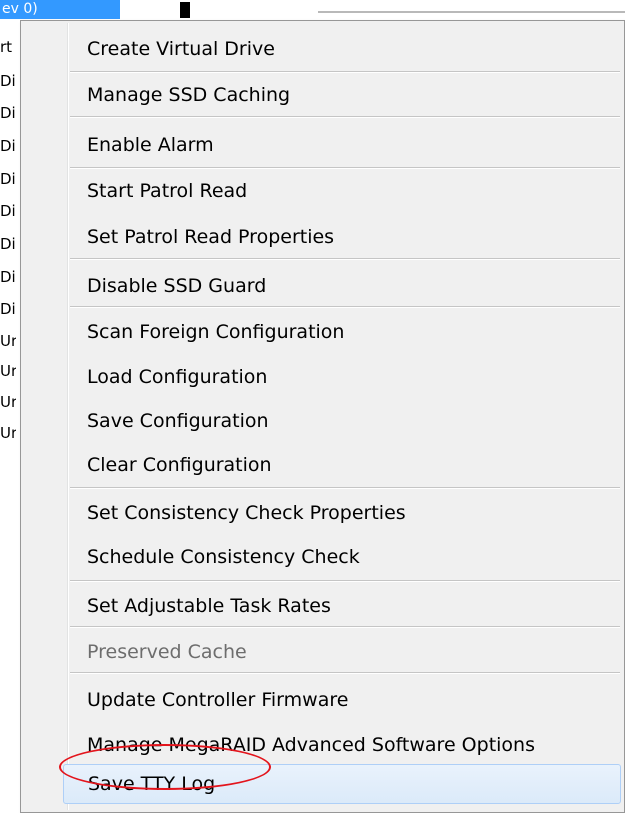  I want to click on menu-item-start-patrol-read: Start Patrol Read, so click(345, 191).